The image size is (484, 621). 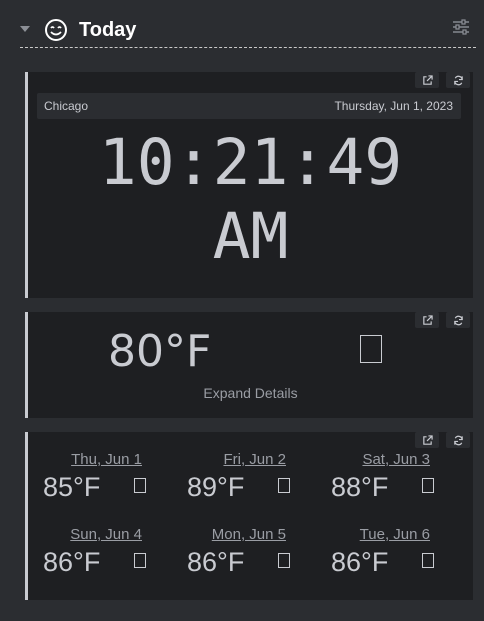 I want to click on clock-ampm: AM, so click(x=250, y=236).